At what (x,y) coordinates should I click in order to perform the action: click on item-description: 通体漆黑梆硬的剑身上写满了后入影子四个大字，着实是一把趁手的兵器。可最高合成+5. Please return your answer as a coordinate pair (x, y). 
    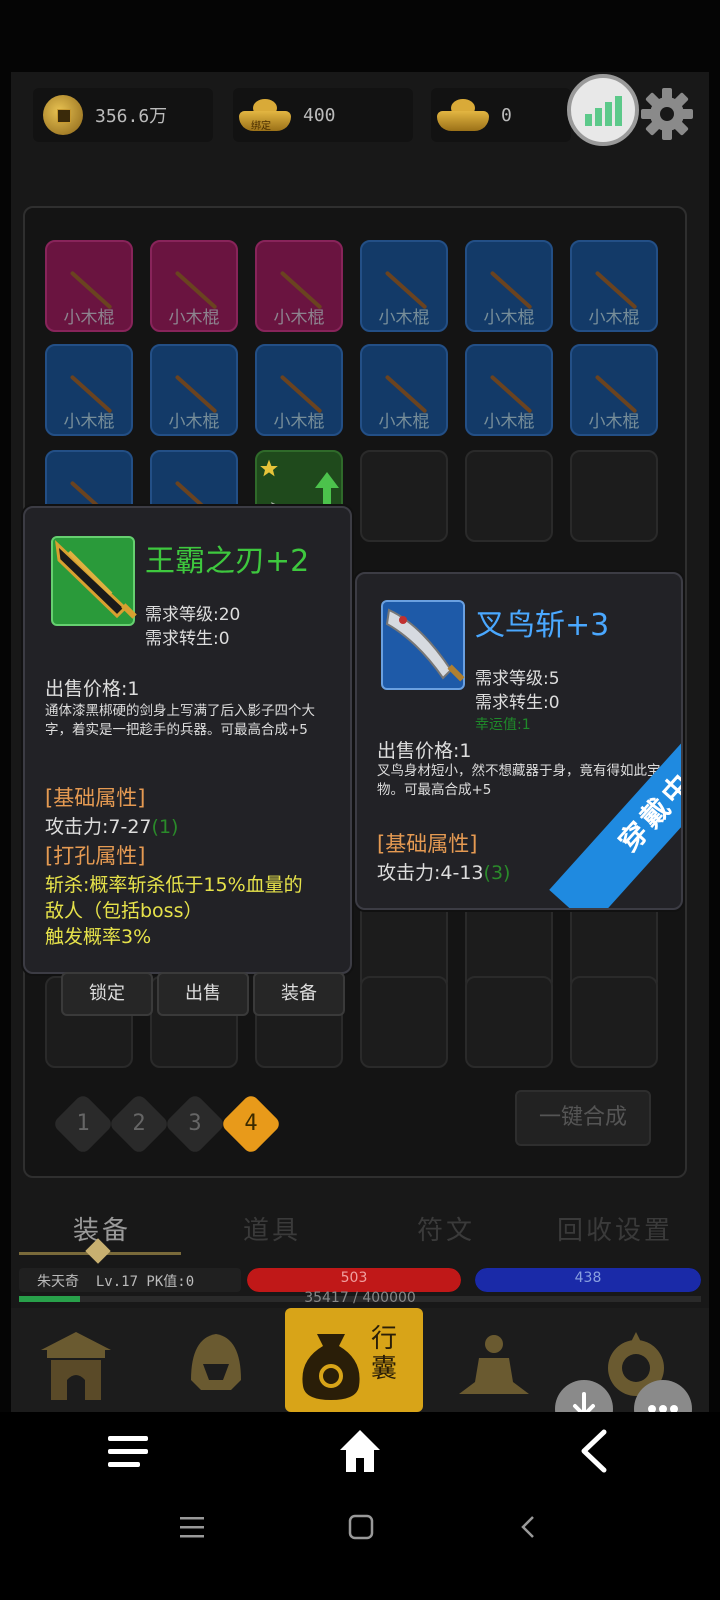
    Looking at the image, I should click on (180, 720).